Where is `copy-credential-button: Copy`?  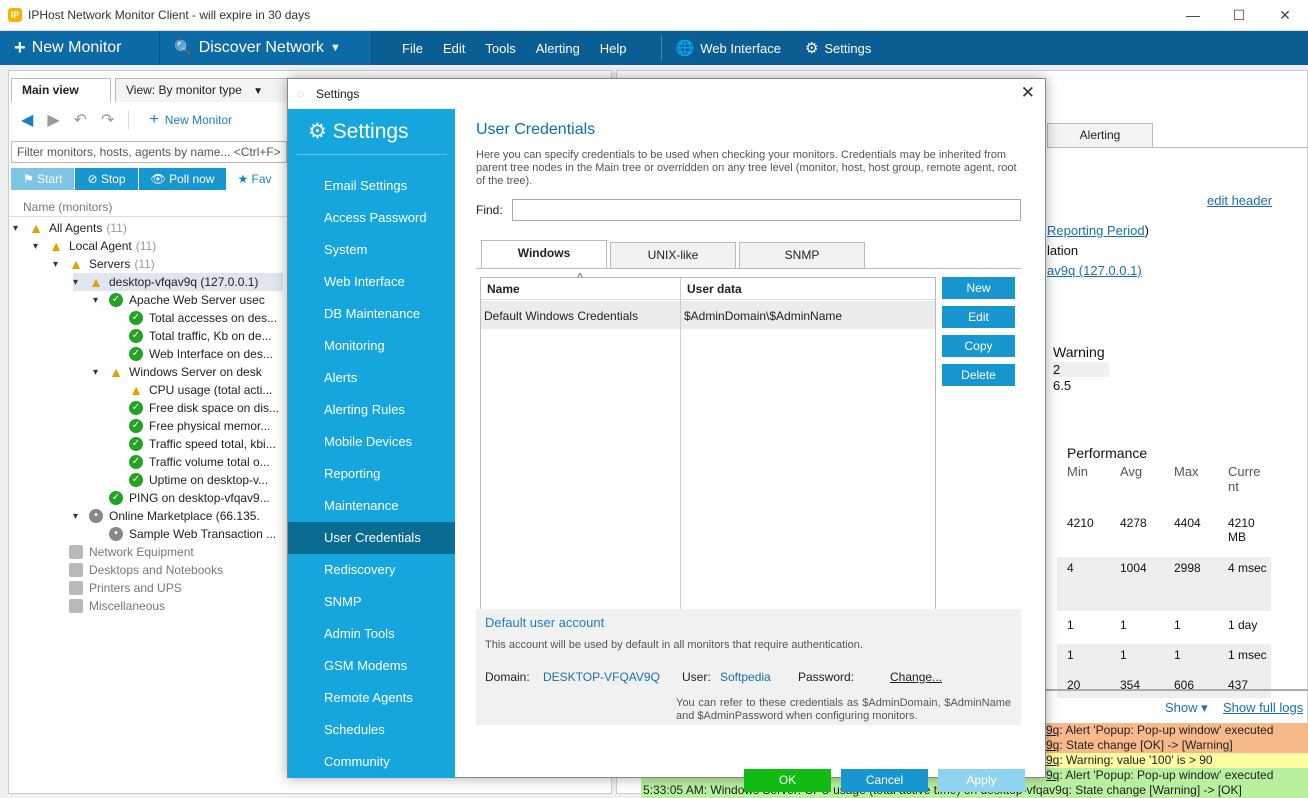 copy-credential-button: Copy is located at coordinates (978, 346).